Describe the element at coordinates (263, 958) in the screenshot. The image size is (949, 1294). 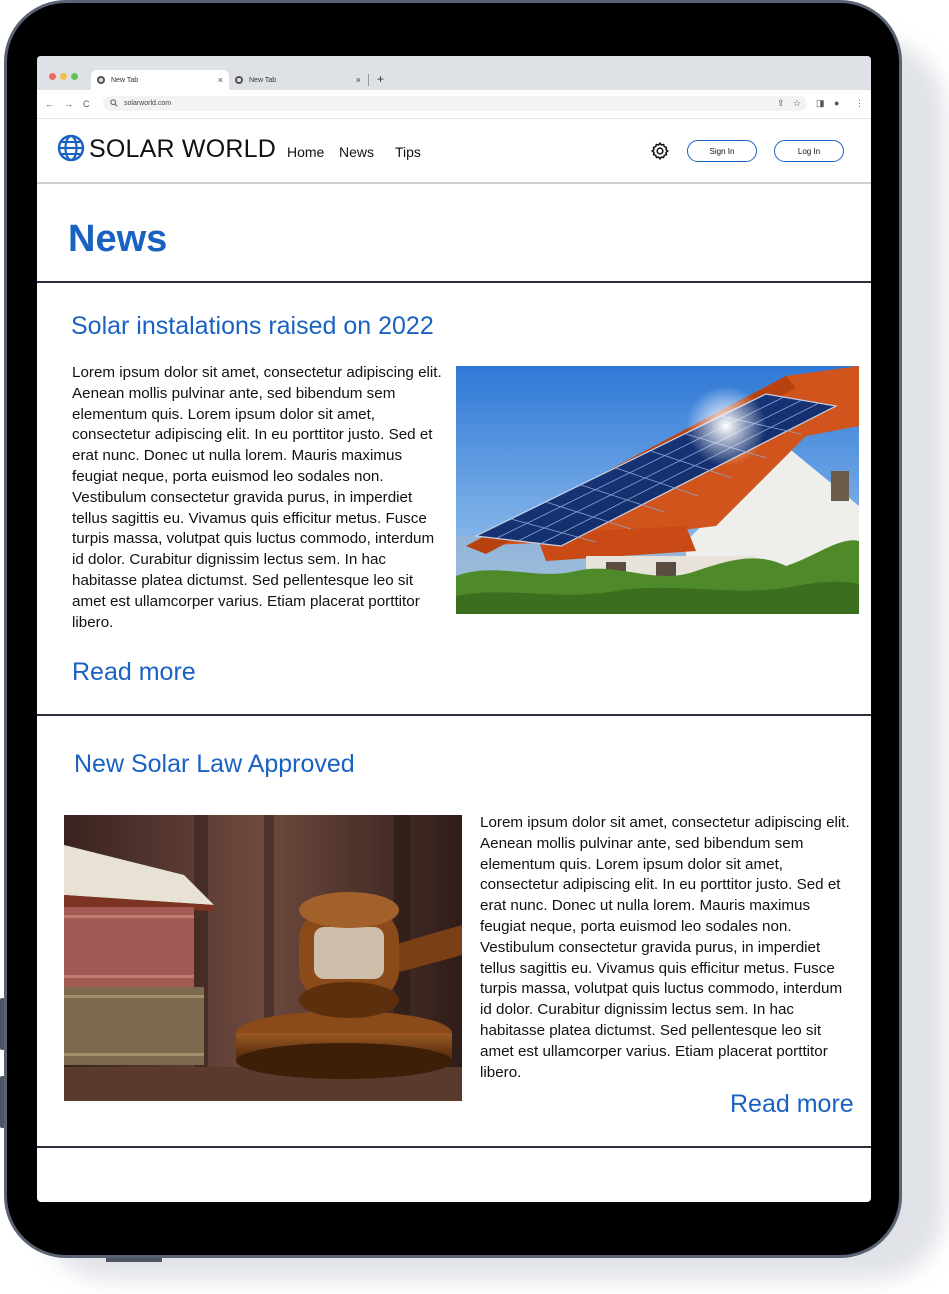
I see `gavel-books-image` at that location.